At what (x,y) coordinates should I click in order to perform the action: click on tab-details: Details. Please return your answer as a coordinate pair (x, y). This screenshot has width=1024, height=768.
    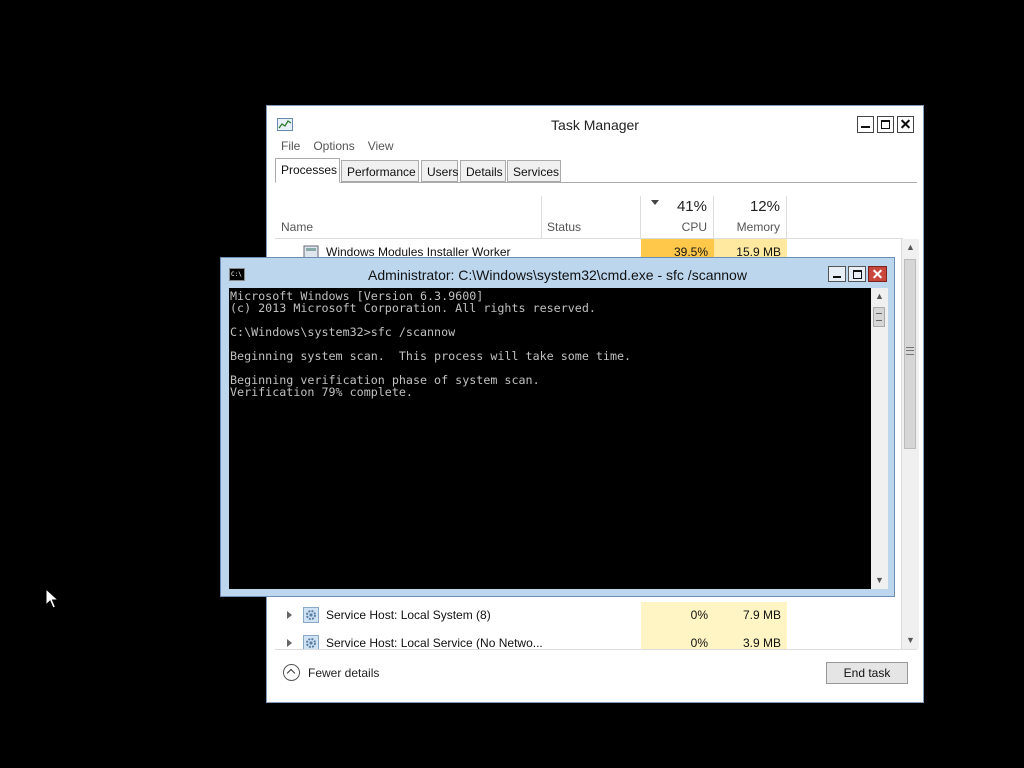
    Looking at the image, I should click on (483, 171).